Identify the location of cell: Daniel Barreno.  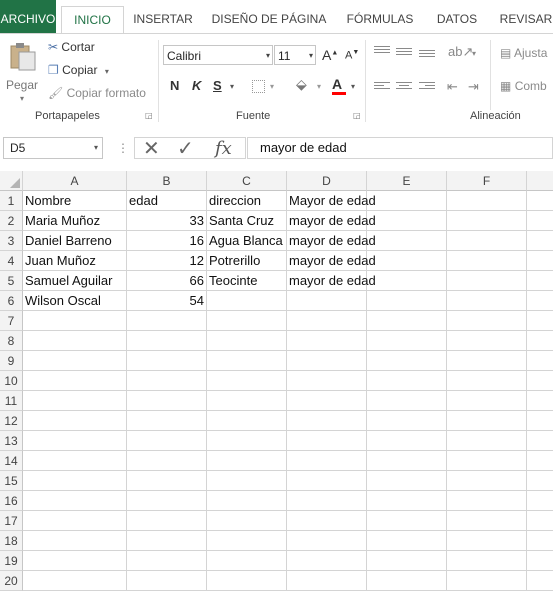
(75, 241).